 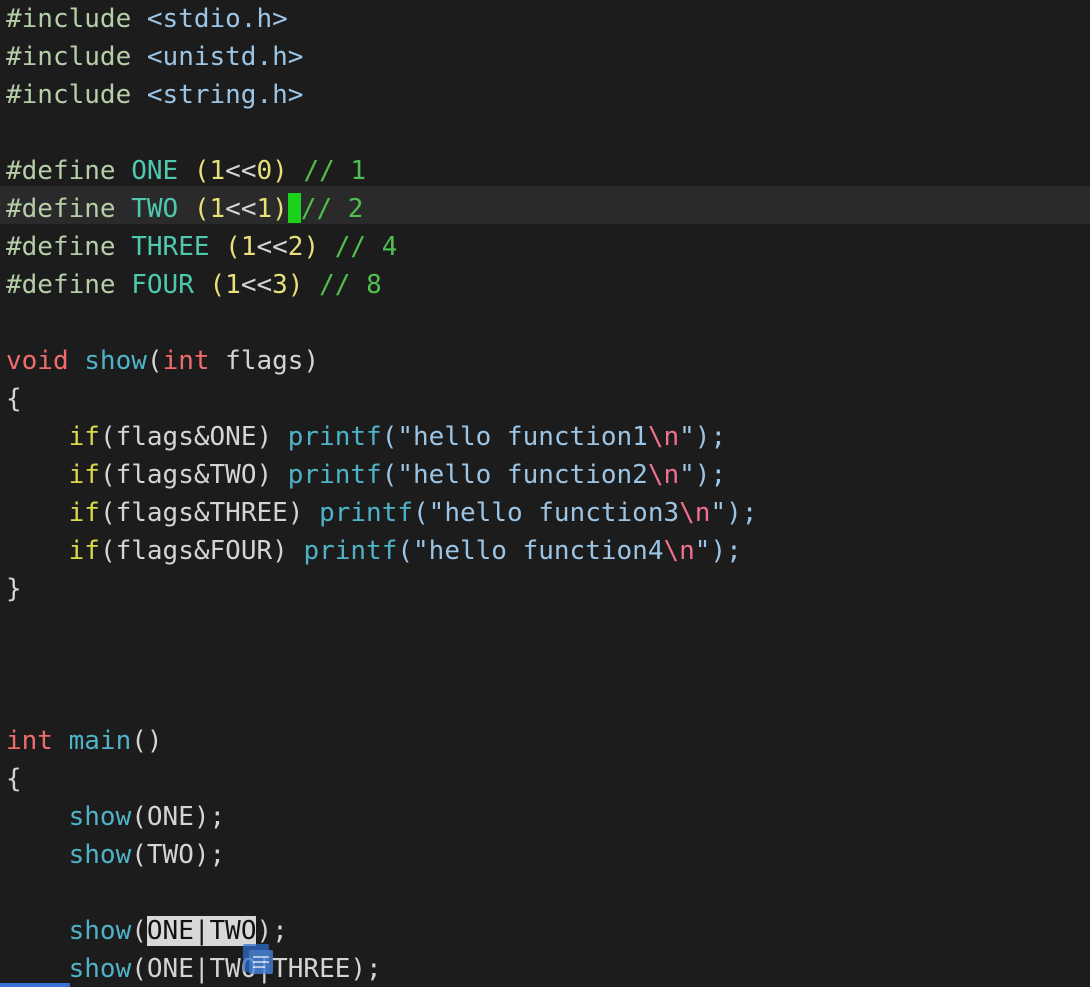 I want to click on macro-name: ONE, so click(x=155, y=171).